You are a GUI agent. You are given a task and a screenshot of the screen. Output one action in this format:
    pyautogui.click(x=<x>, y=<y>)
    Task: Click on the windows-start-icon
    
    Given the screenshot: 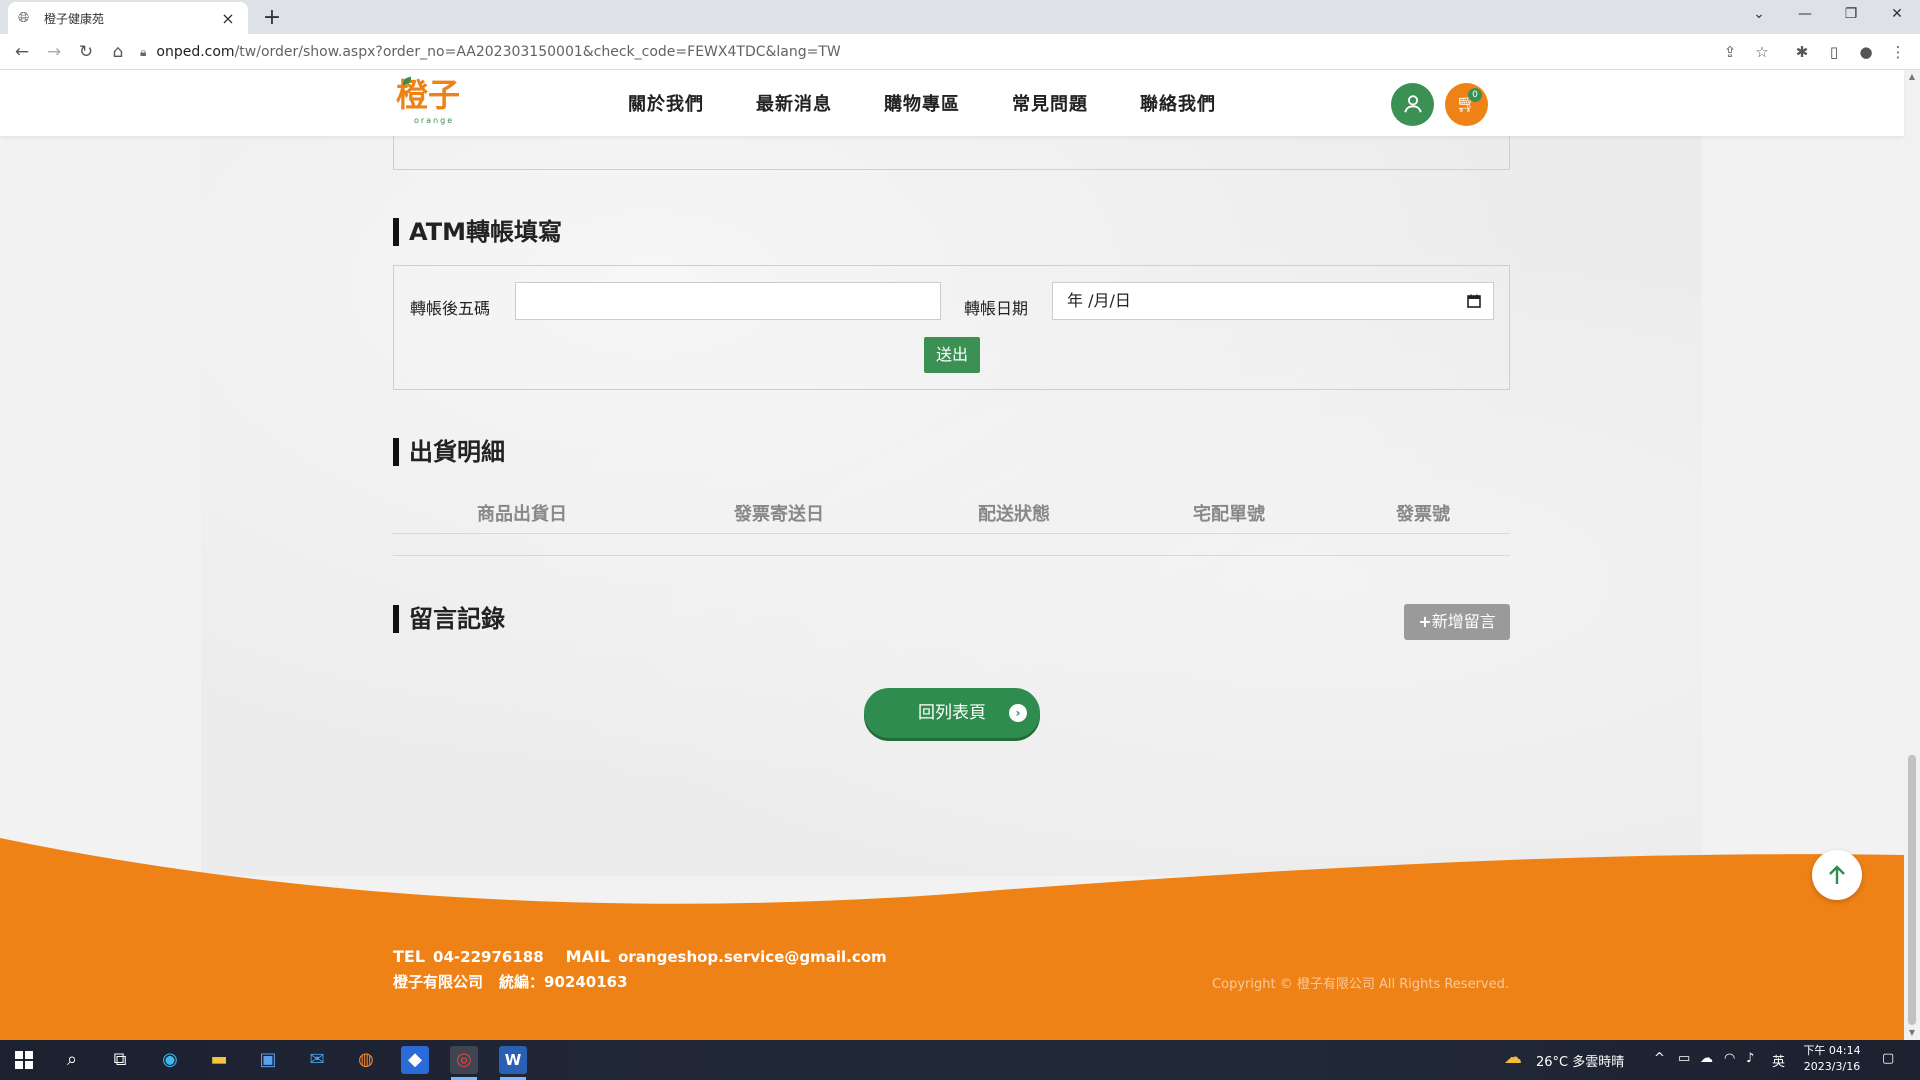 What is the action you would take?
    pyautogui.click(x=24, y=1060)
    